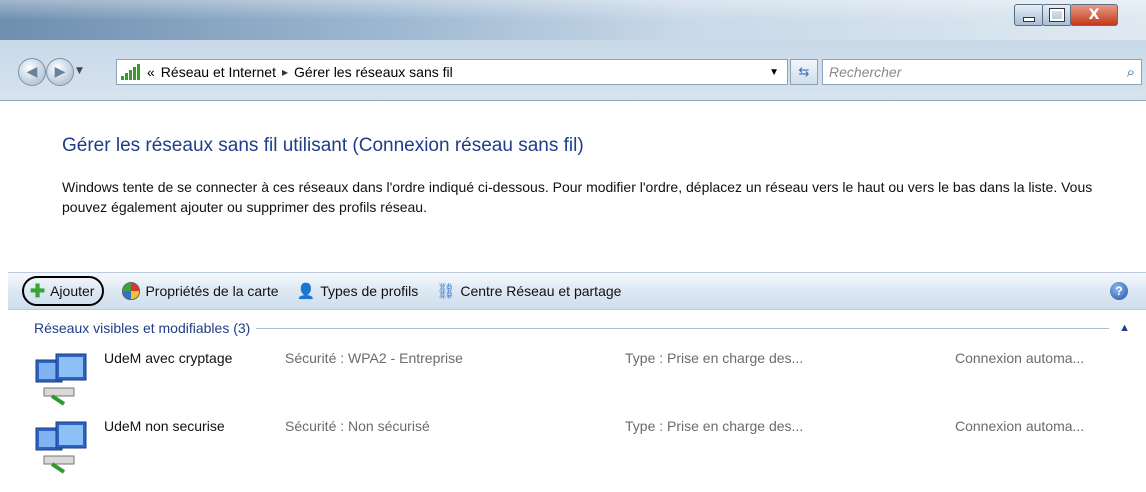 The image size is (1146, 492). I want to click on help-icon: ?, so click(1119, 291).